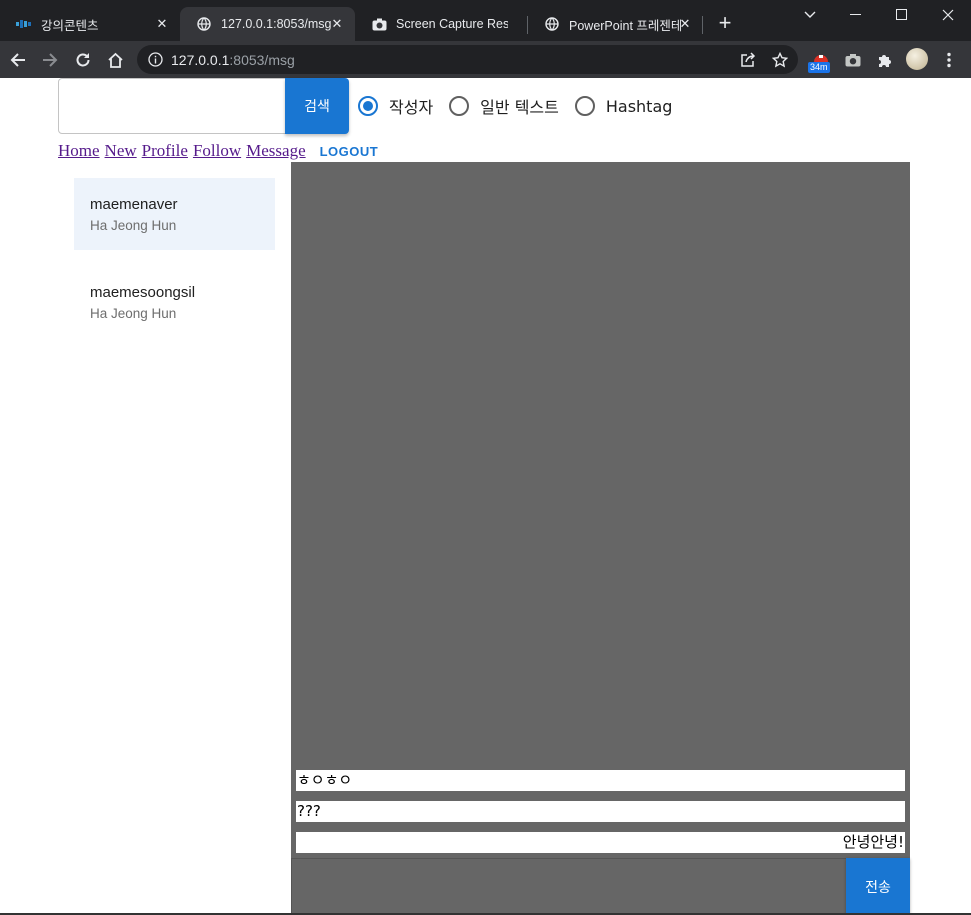  Describe the element at coordinates (600, 842) in the screenshot. I see `message-sent: 안녕안녕!` at that location.